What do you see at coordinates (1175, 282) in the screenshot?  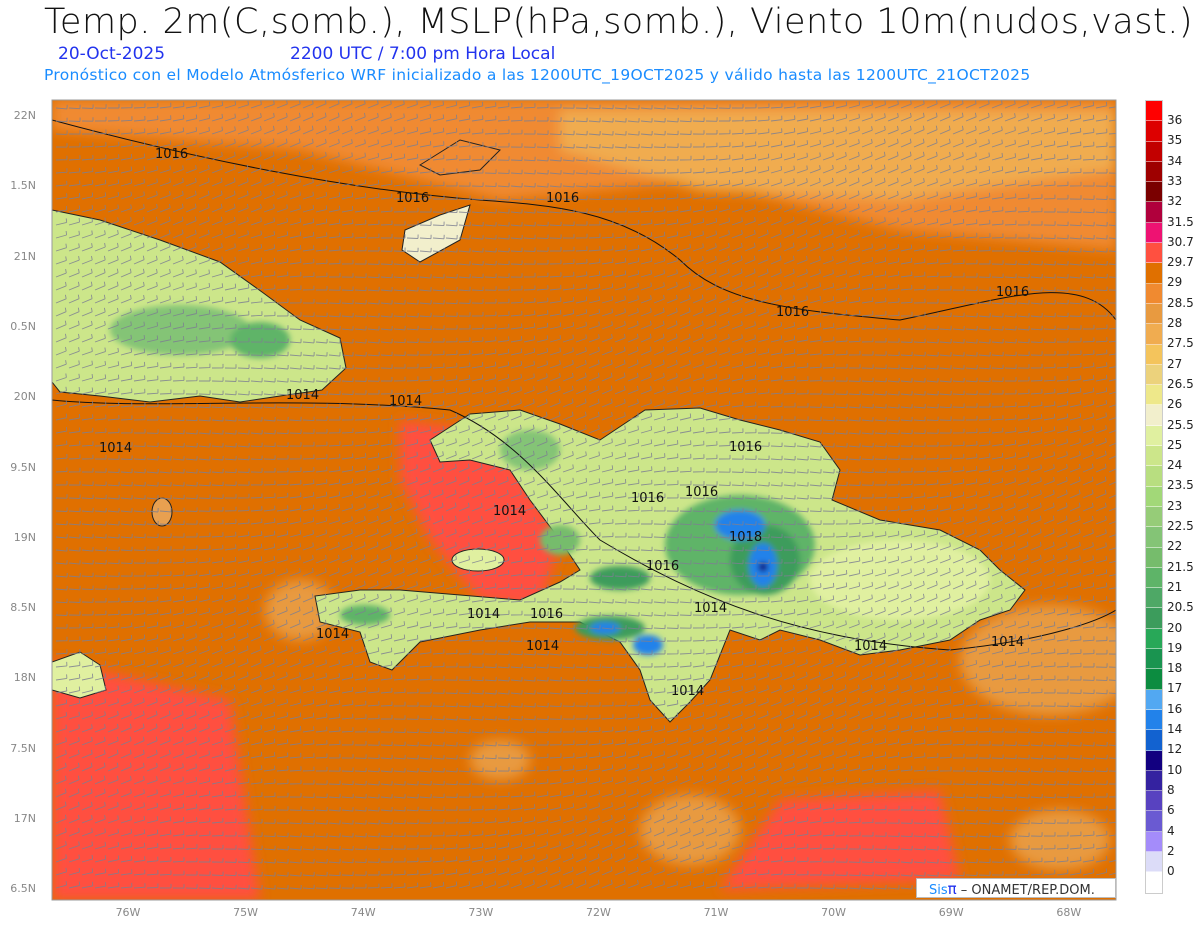 I see `colorbar-label: 29` at bounding box center [1175, 282].